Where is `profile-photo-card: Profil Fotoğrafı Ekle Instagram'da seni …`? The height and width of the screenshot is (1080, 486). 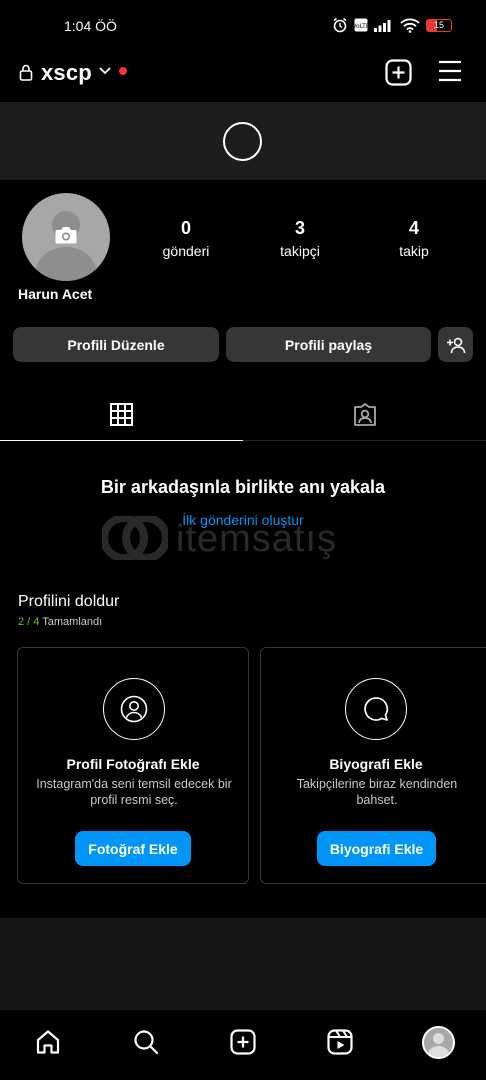
profile-photo-card: Profil Fotoğrafı Ekle Instagram'da seni … is located at coordinates (133, 765).